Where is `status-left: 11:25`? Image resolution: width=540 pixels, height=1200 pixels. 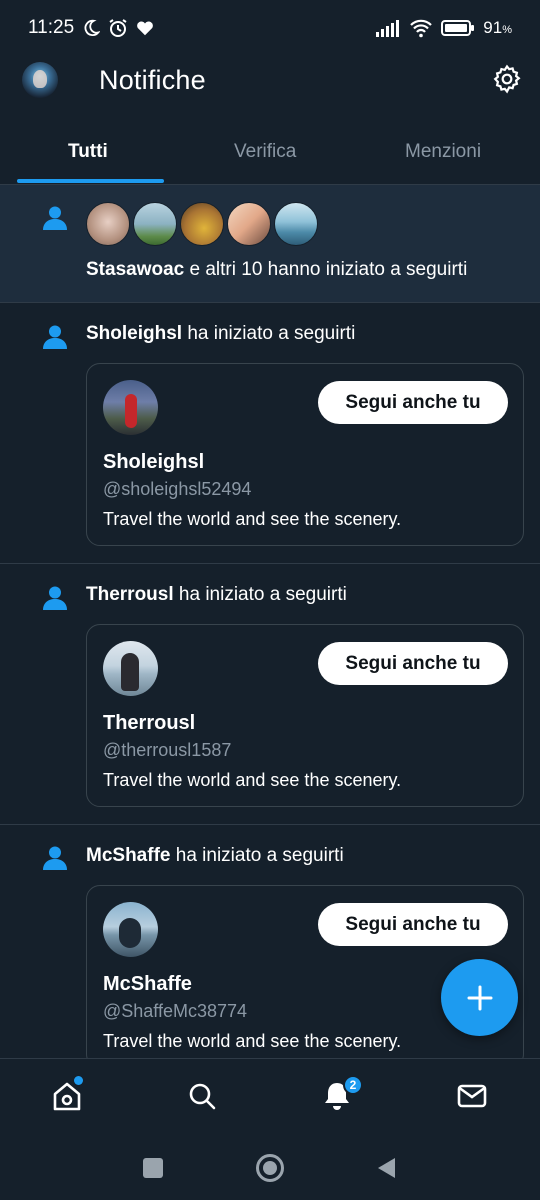
status-left: 11:25 is located at coordinates (91, 28).